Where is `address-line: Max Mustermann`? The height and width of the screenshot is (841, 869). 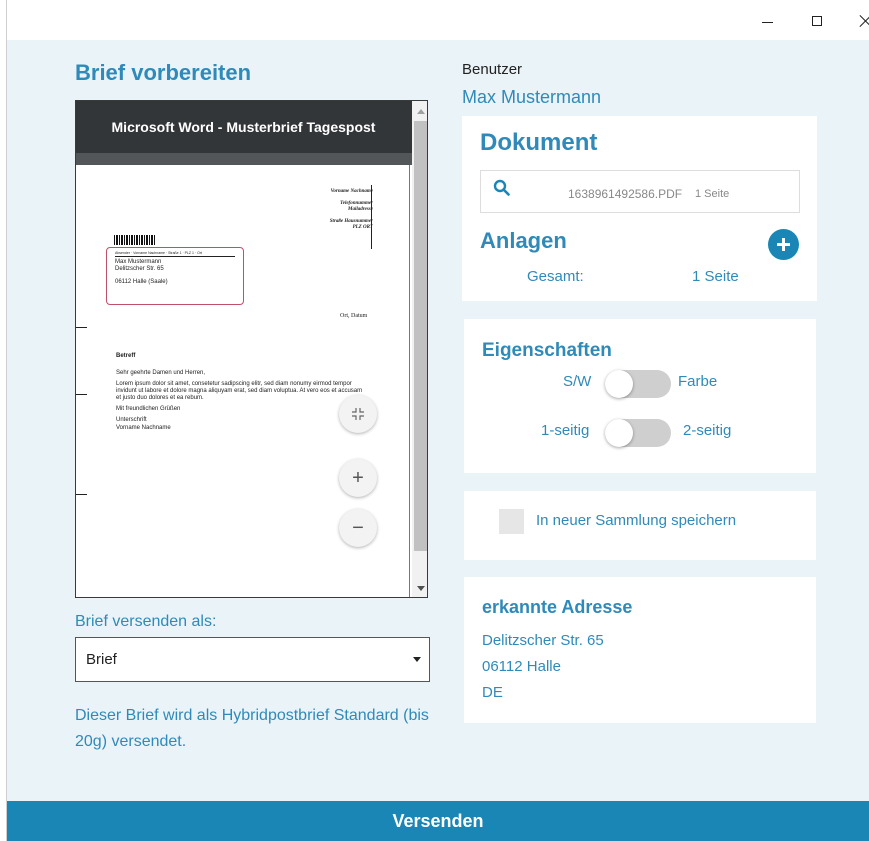 address-line: Max Mustermann is located at coordinates (138, 262).